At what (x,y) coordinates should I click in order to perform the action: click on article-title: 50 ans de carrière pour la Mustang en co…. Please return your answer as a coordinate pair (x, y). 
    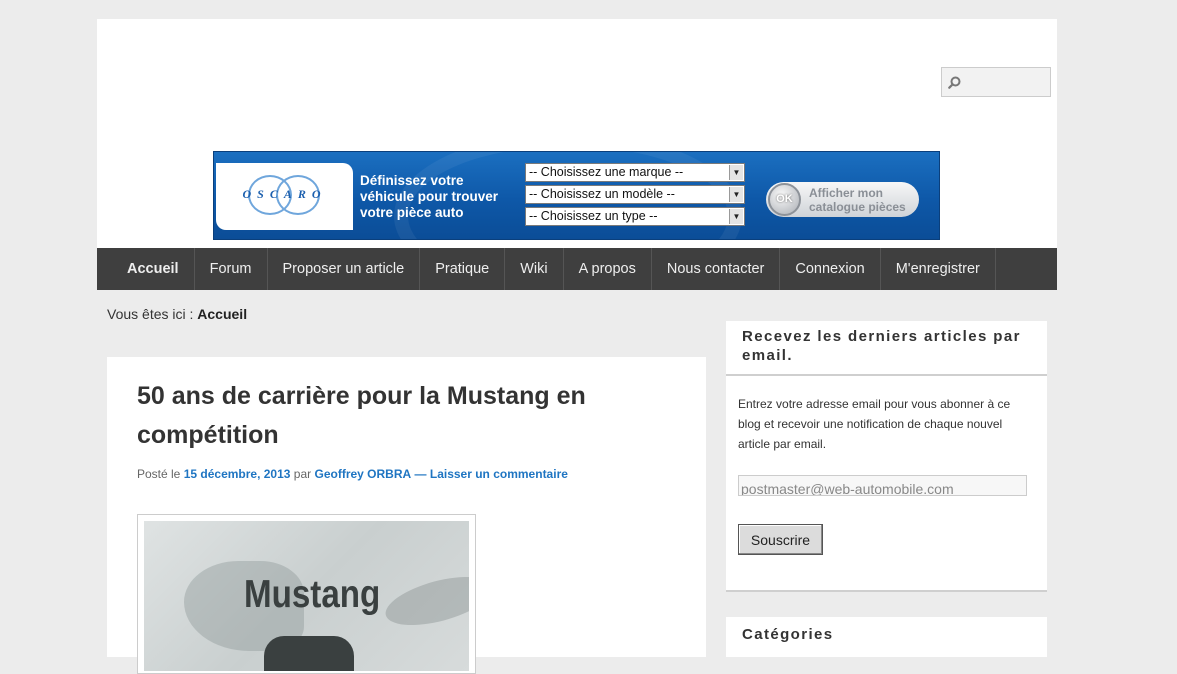
    Looking at the image, I should click on (397, 416).